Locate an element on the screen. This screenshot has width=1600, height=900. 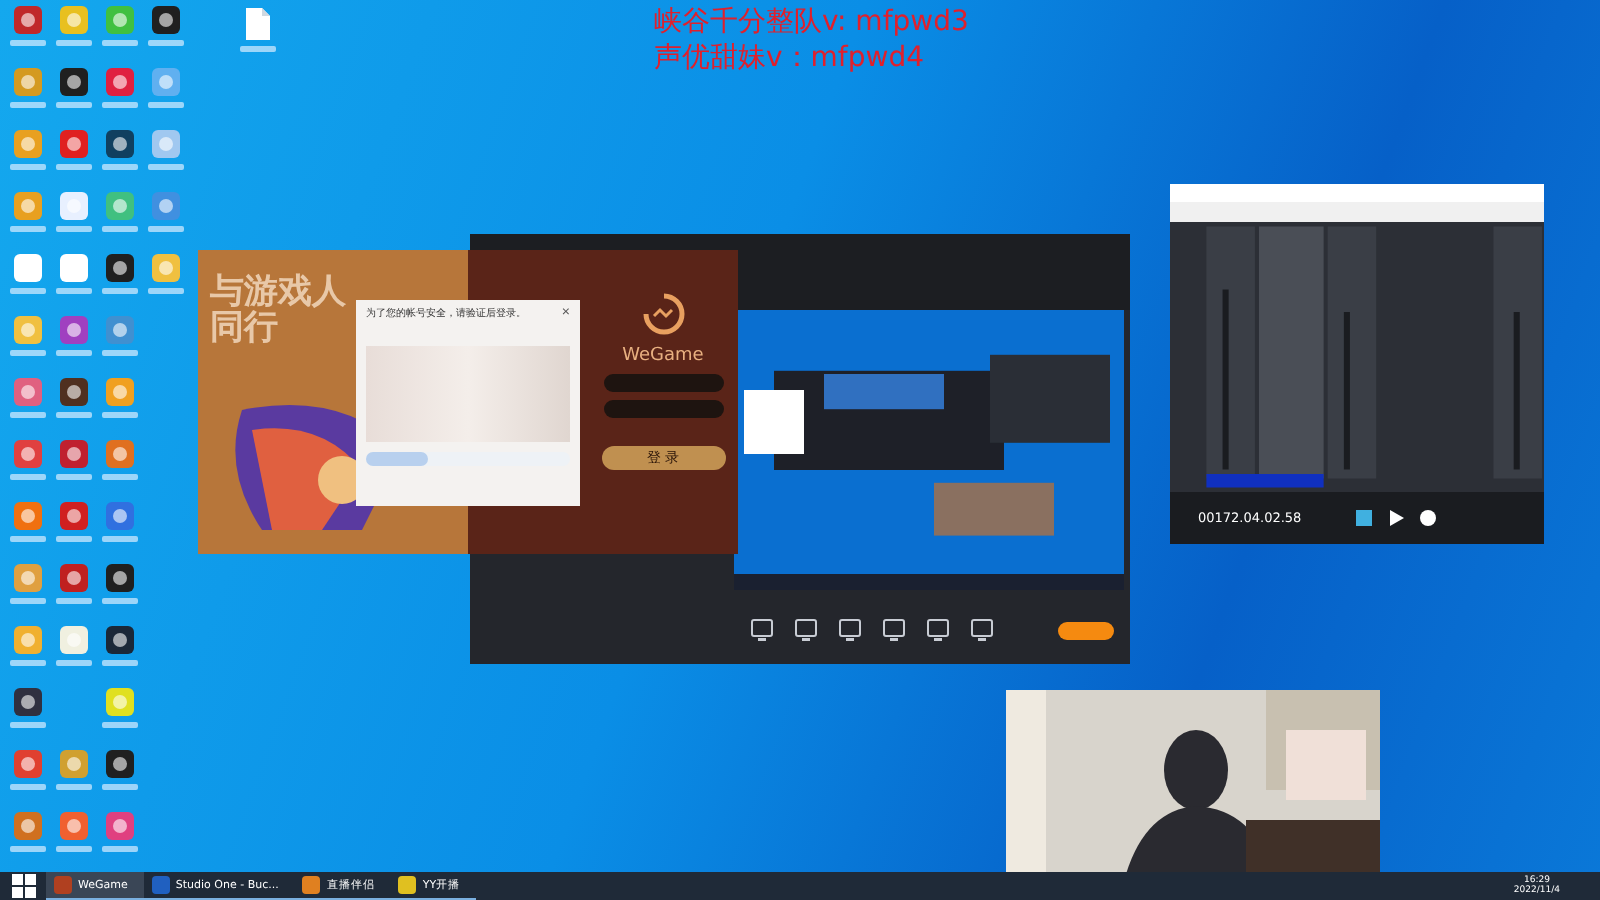
overlay-text: 声优甜妹v：mfpwd4 is located at coordinates (790, 58).